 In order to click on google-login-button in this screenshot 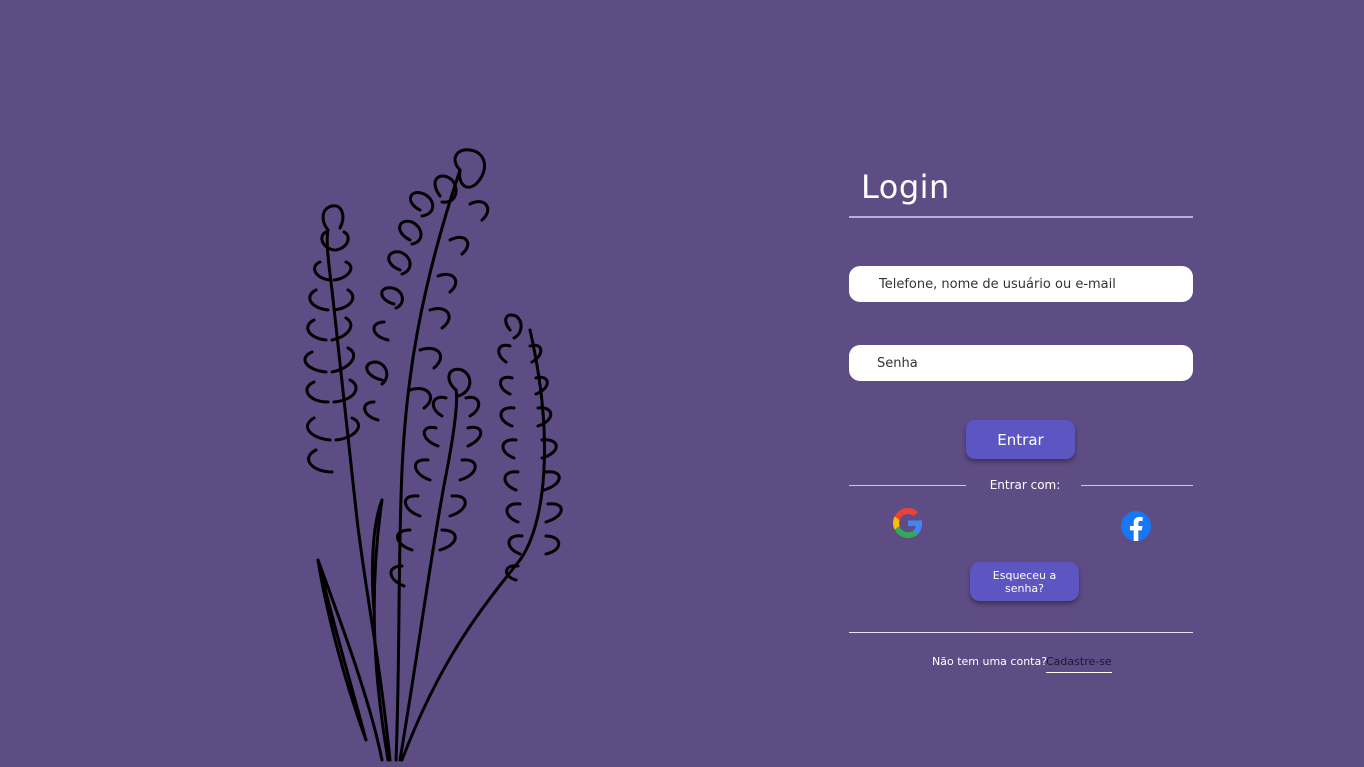, I will do `click(908, 523)`.